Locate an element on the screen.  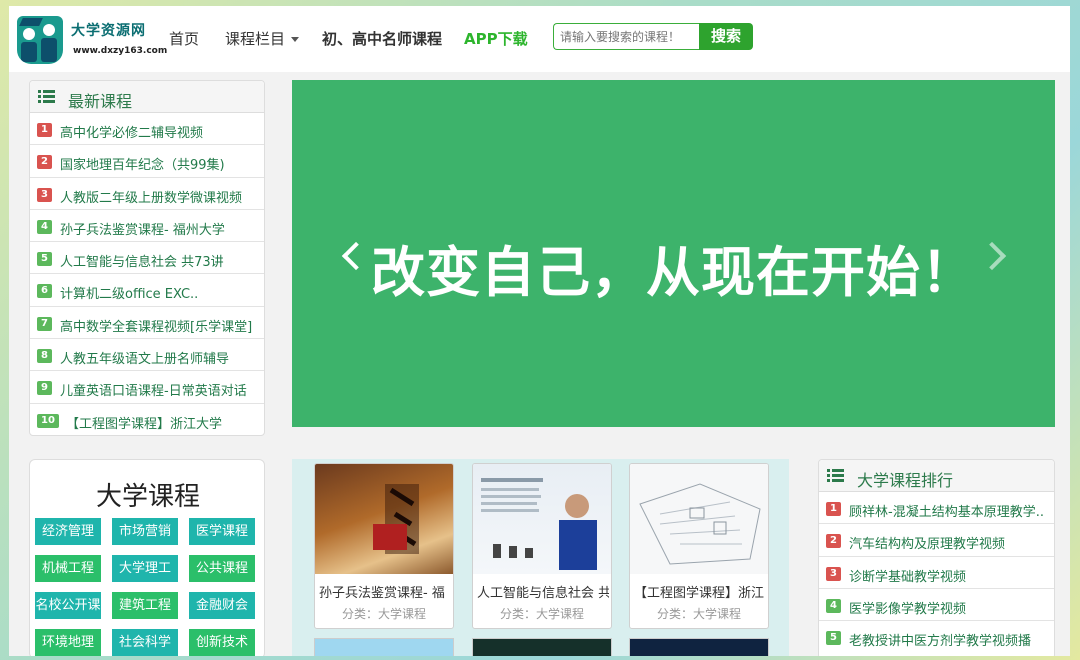
nav-columns-label: 课程栏目 is located at coordinates (255, 39).